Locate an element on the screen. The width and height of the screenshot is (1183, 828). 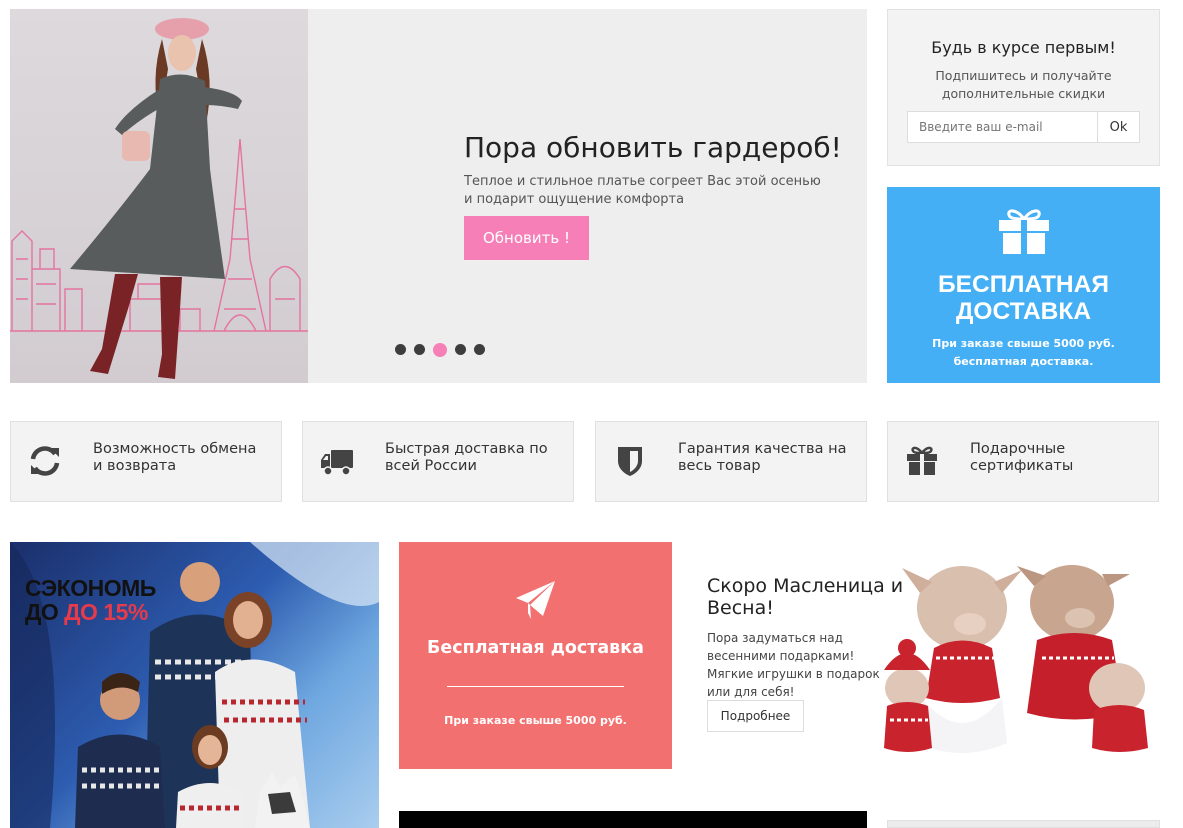
coral-delivery-subtitle: При заказе свыше 5000 руб. is located at coordinates (535, 720).